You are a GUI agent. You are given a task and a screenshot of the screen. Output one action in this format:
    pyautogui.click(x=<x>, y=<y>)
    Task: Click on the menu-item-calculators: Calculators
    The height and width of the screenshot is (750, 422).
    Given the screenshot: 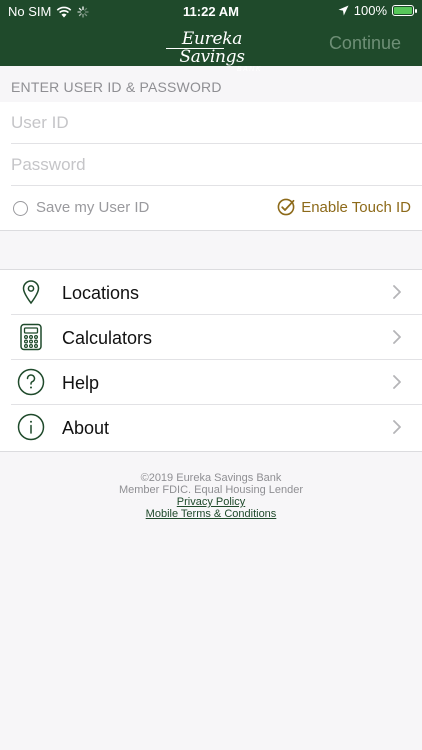 What is the action you would take?
    pyautogui.click(x=211, y=337)
    